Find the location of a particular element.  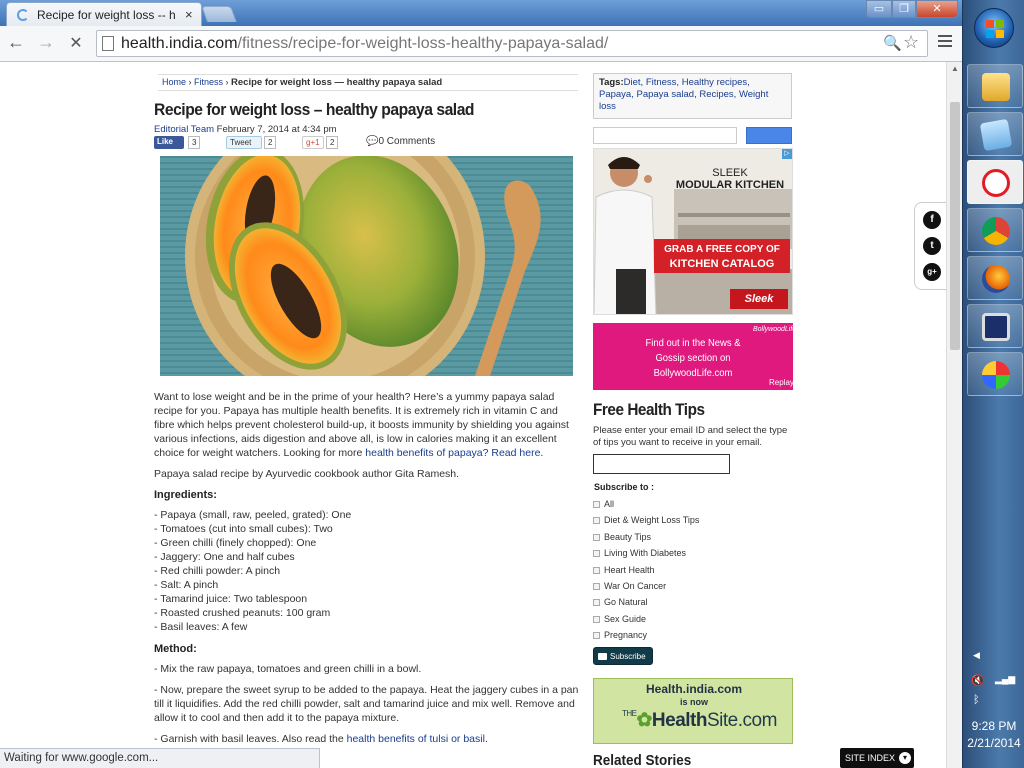

sleek-logo: Sleek is located at coordinates (759, 299).